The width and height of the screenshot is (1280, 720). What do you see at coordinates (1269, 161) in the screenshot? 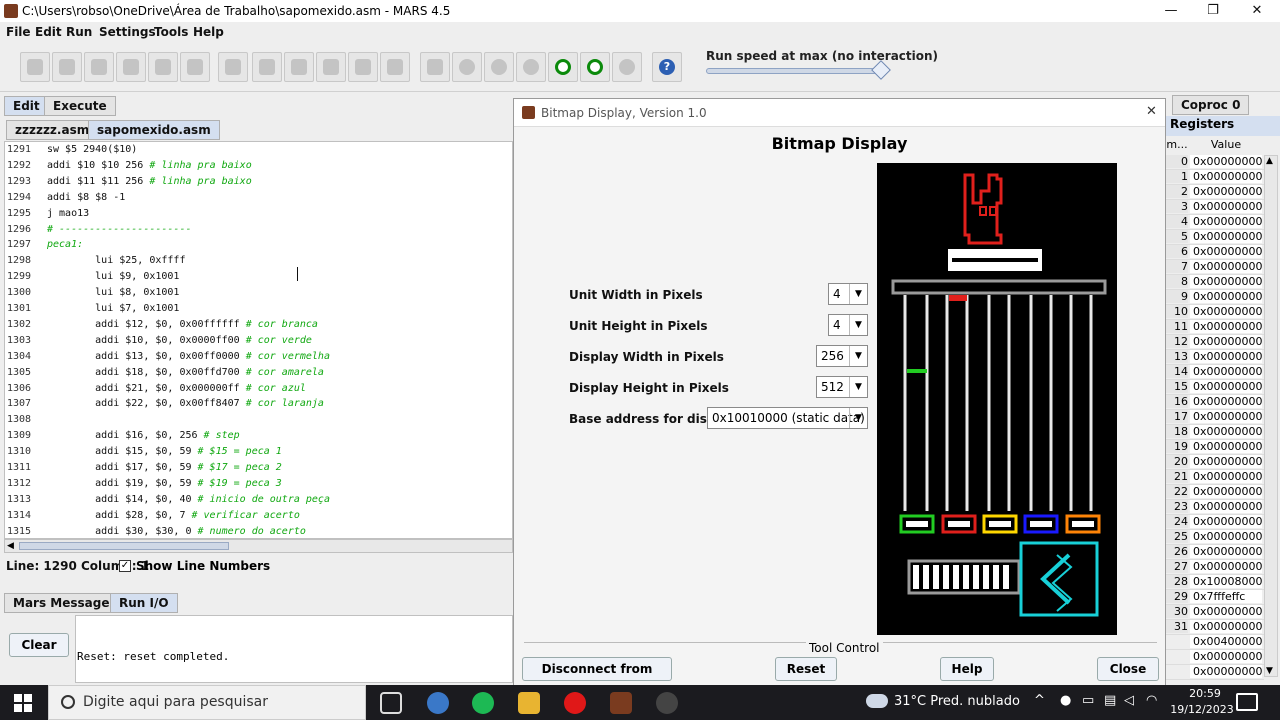
I see `scroll-up-icon: ▲` at bounding box center [1269, 161].